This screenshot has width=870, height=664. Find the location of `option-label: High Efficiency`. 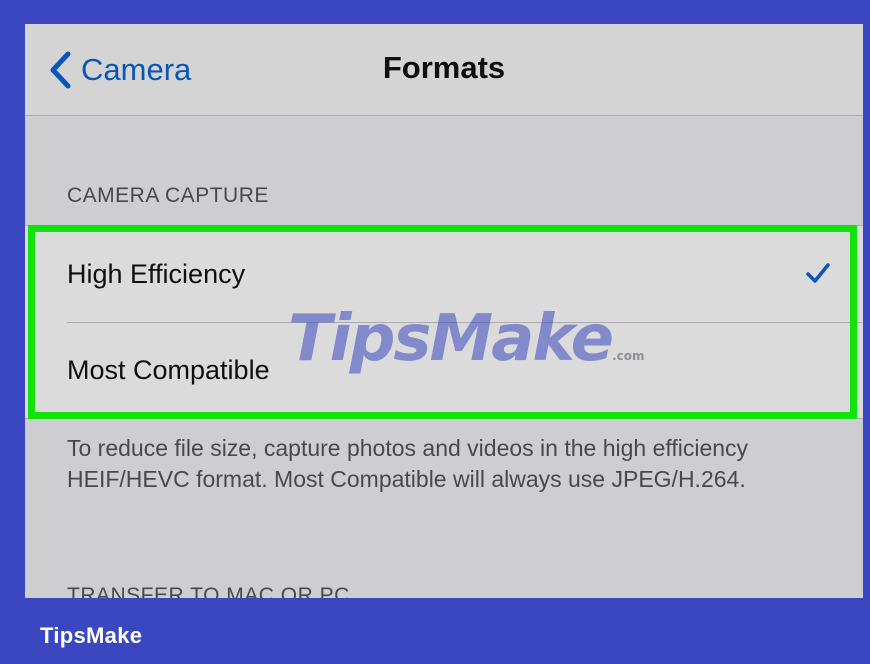

option-label: High Efficiency is located at coordinates (156, 273).